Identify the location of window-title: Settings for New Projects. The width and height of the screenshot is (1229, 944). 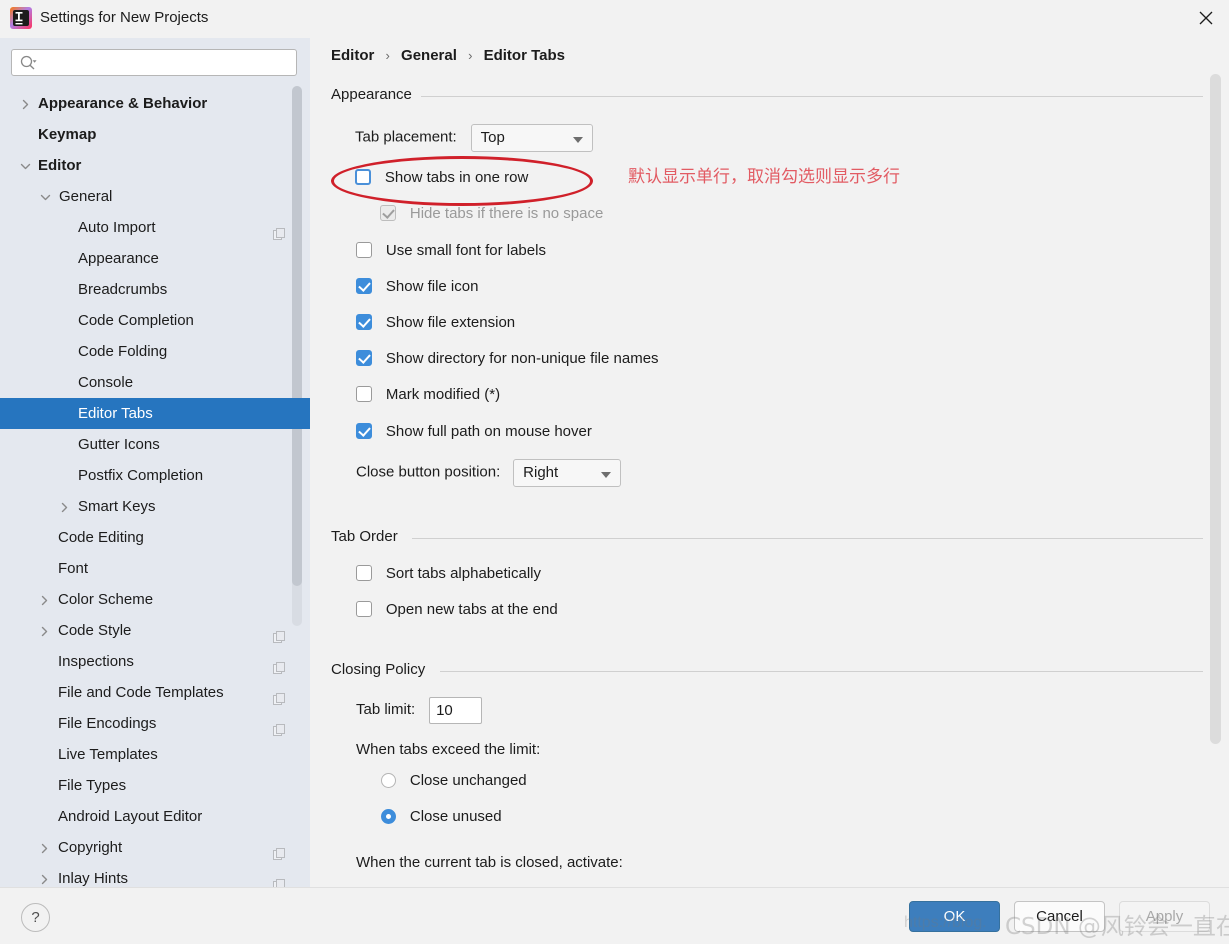
(124, 17).